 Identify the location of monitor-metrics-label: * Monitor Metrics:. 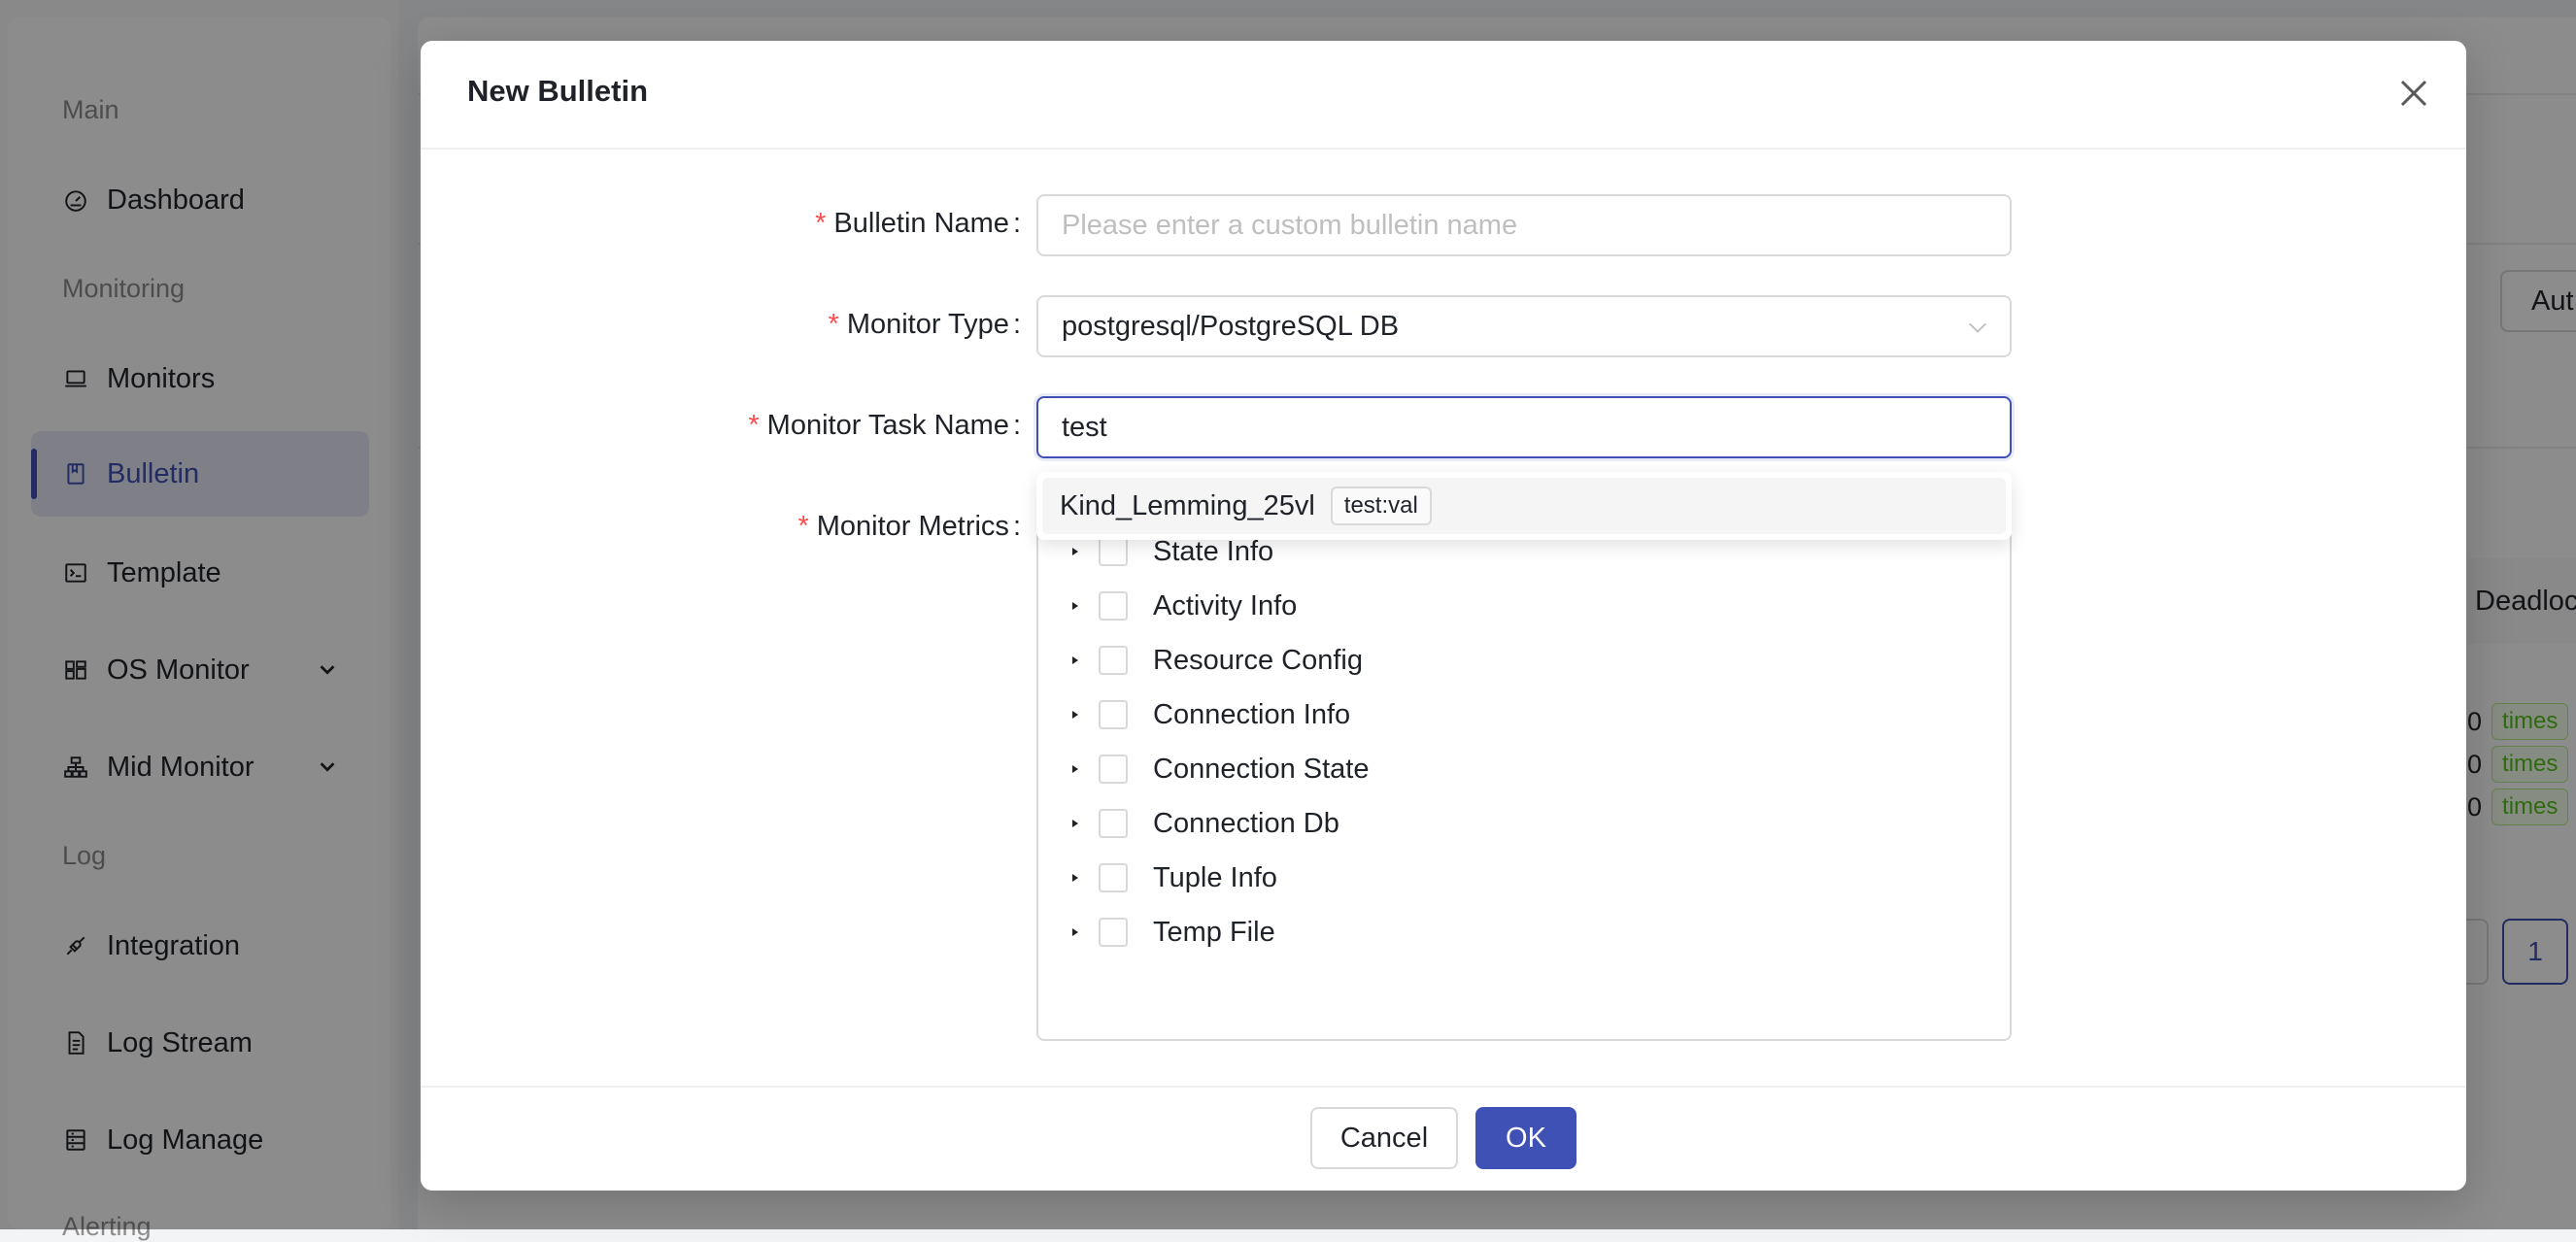
(909, 526).